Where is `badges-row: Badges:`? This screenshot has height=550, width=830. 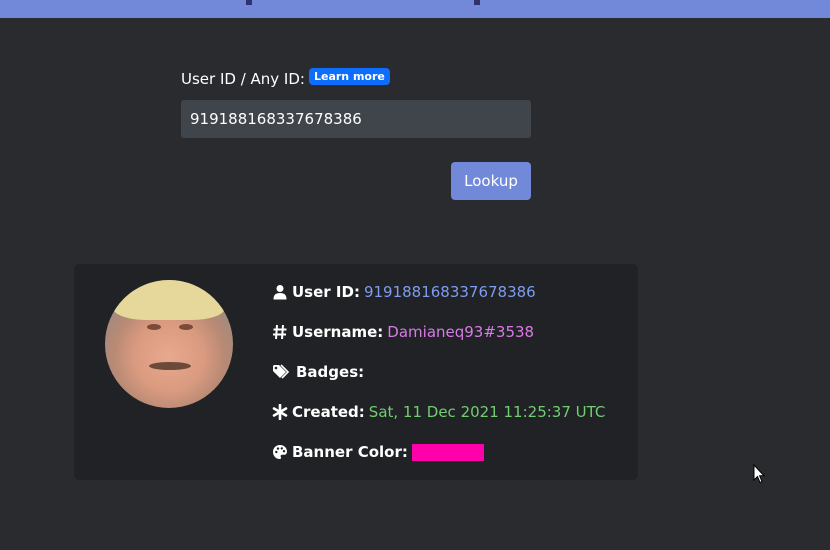 badges-row: Badges: is located at coordinates (320, 372).